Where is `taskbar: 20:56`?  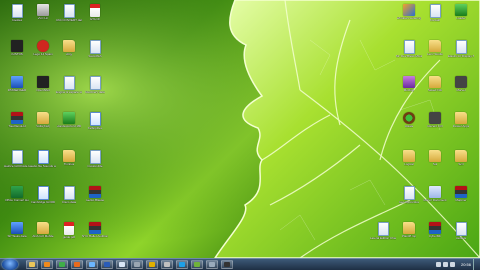 taskbar: 20:56 is located at coordinates (240, 264).